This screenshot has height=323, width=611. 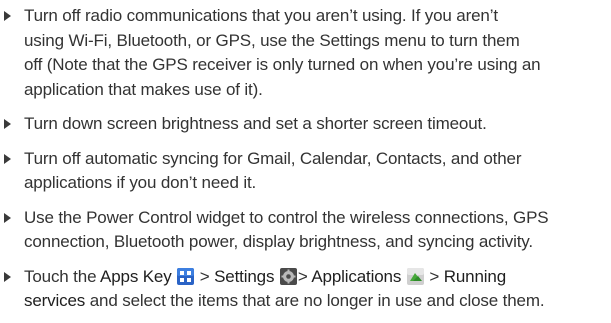 What do you see at coordinates (55, 300) in the screenshot?
I see `running-services-label-2: services` at bounding box center [55, 300].